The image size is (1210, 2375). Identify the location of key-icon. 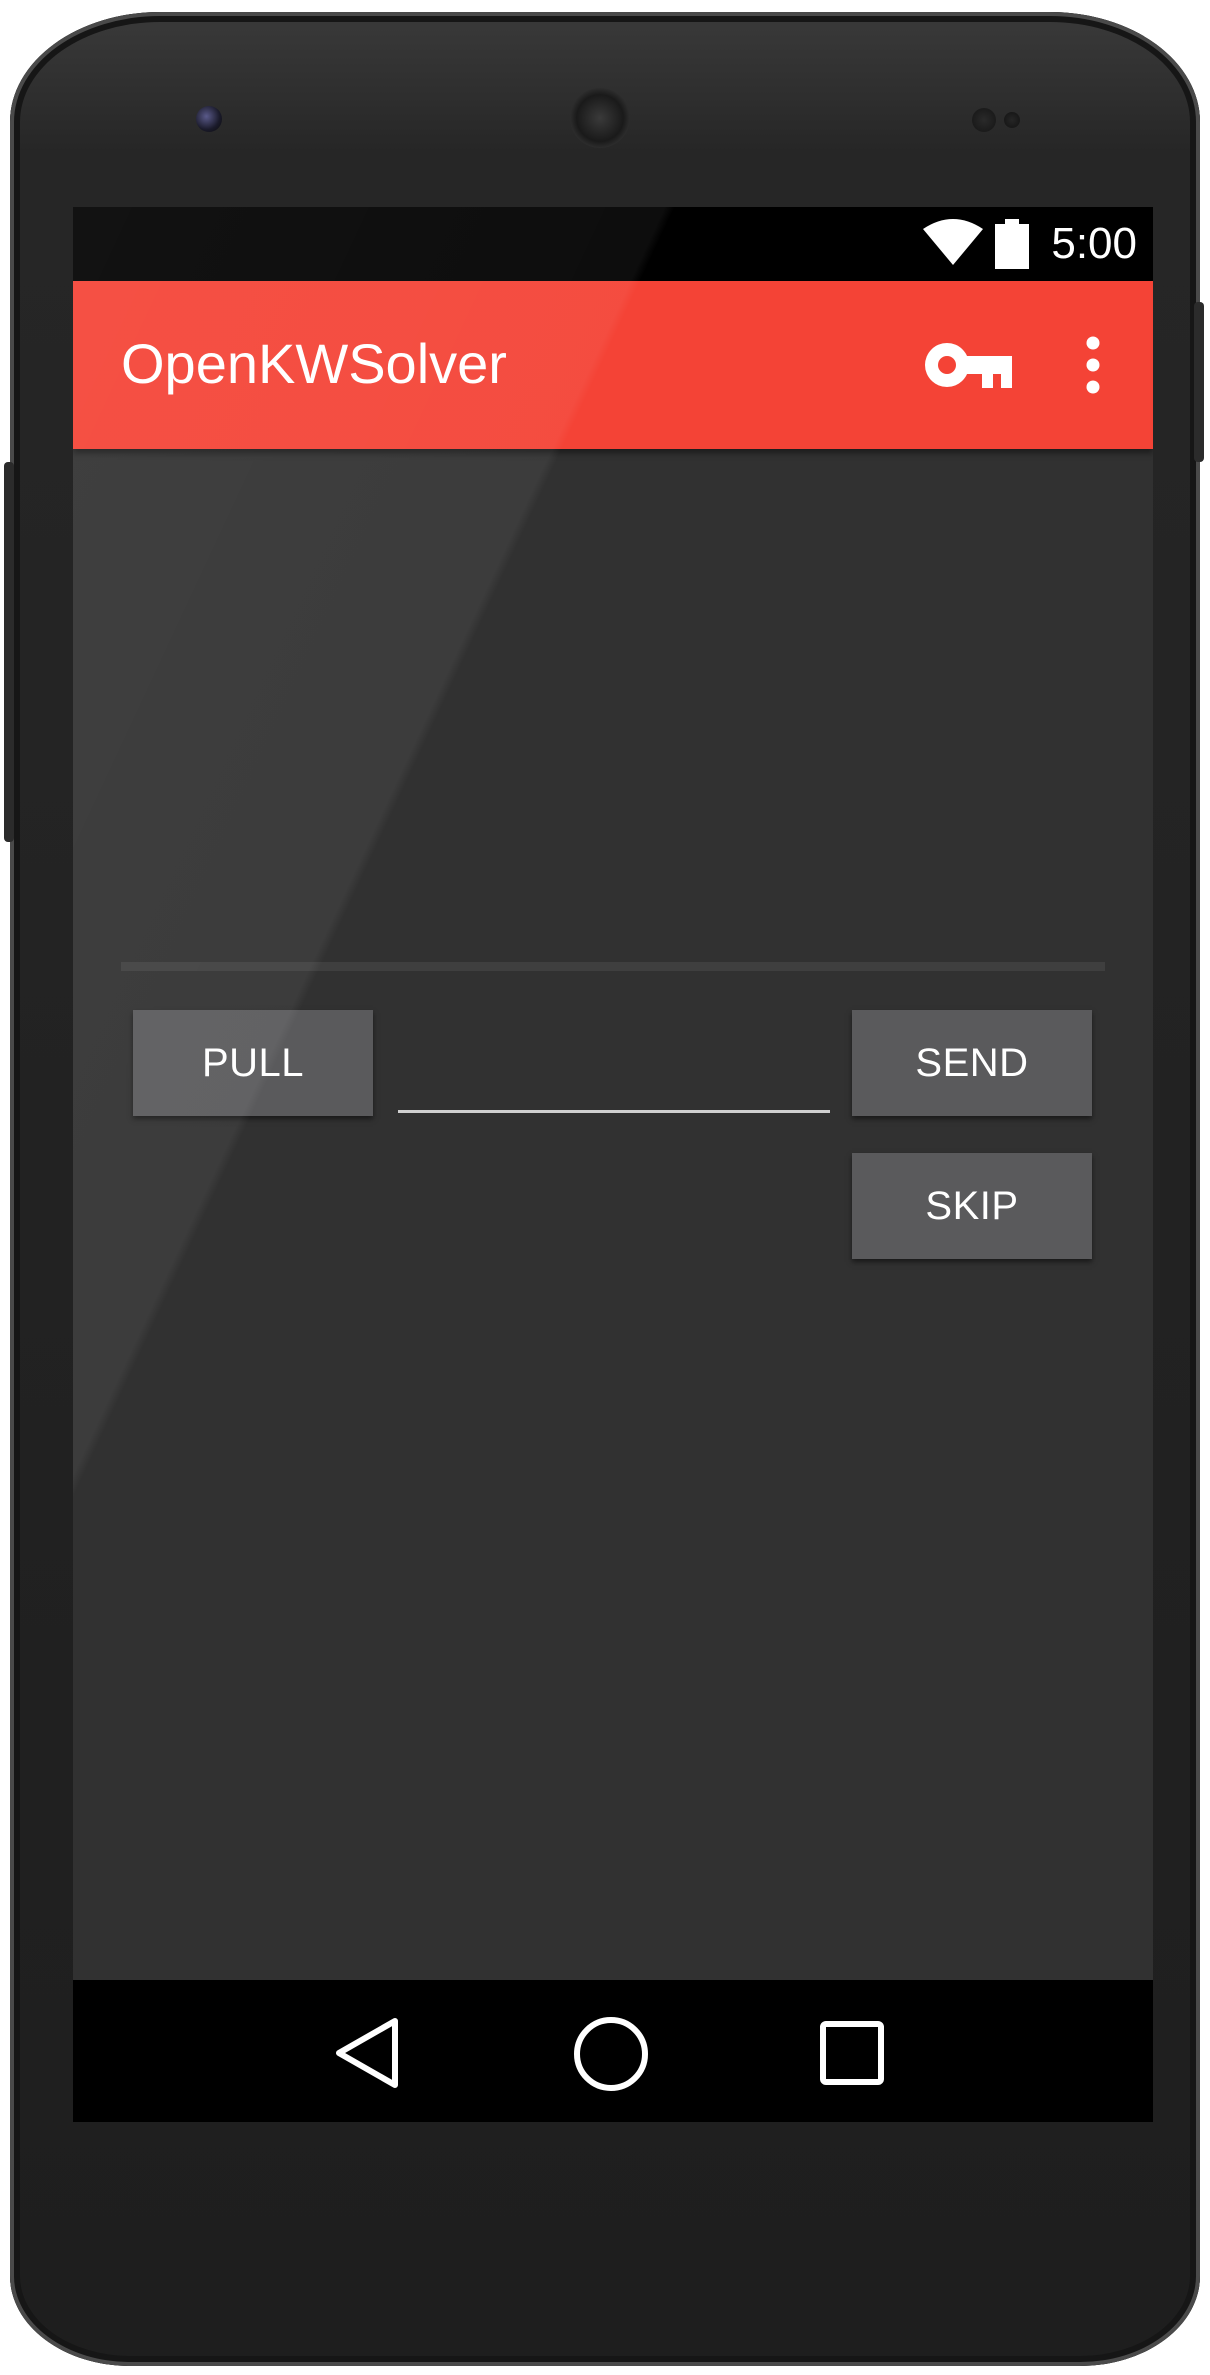
(968, 365).